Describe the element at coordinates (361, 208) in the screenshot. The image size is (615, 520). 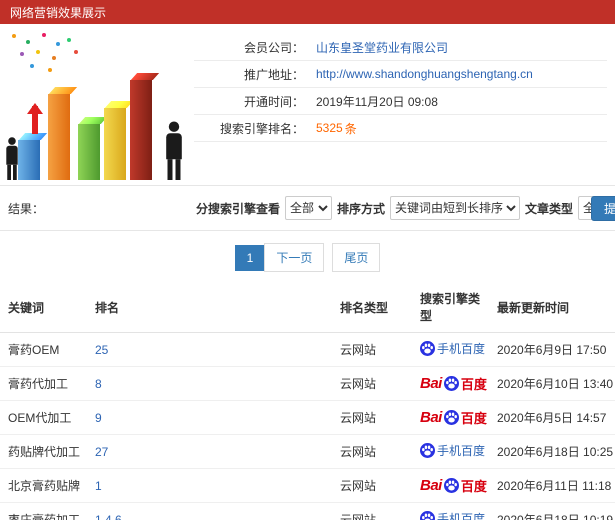
I see `sort-filter-label: 排序方式` at that location.